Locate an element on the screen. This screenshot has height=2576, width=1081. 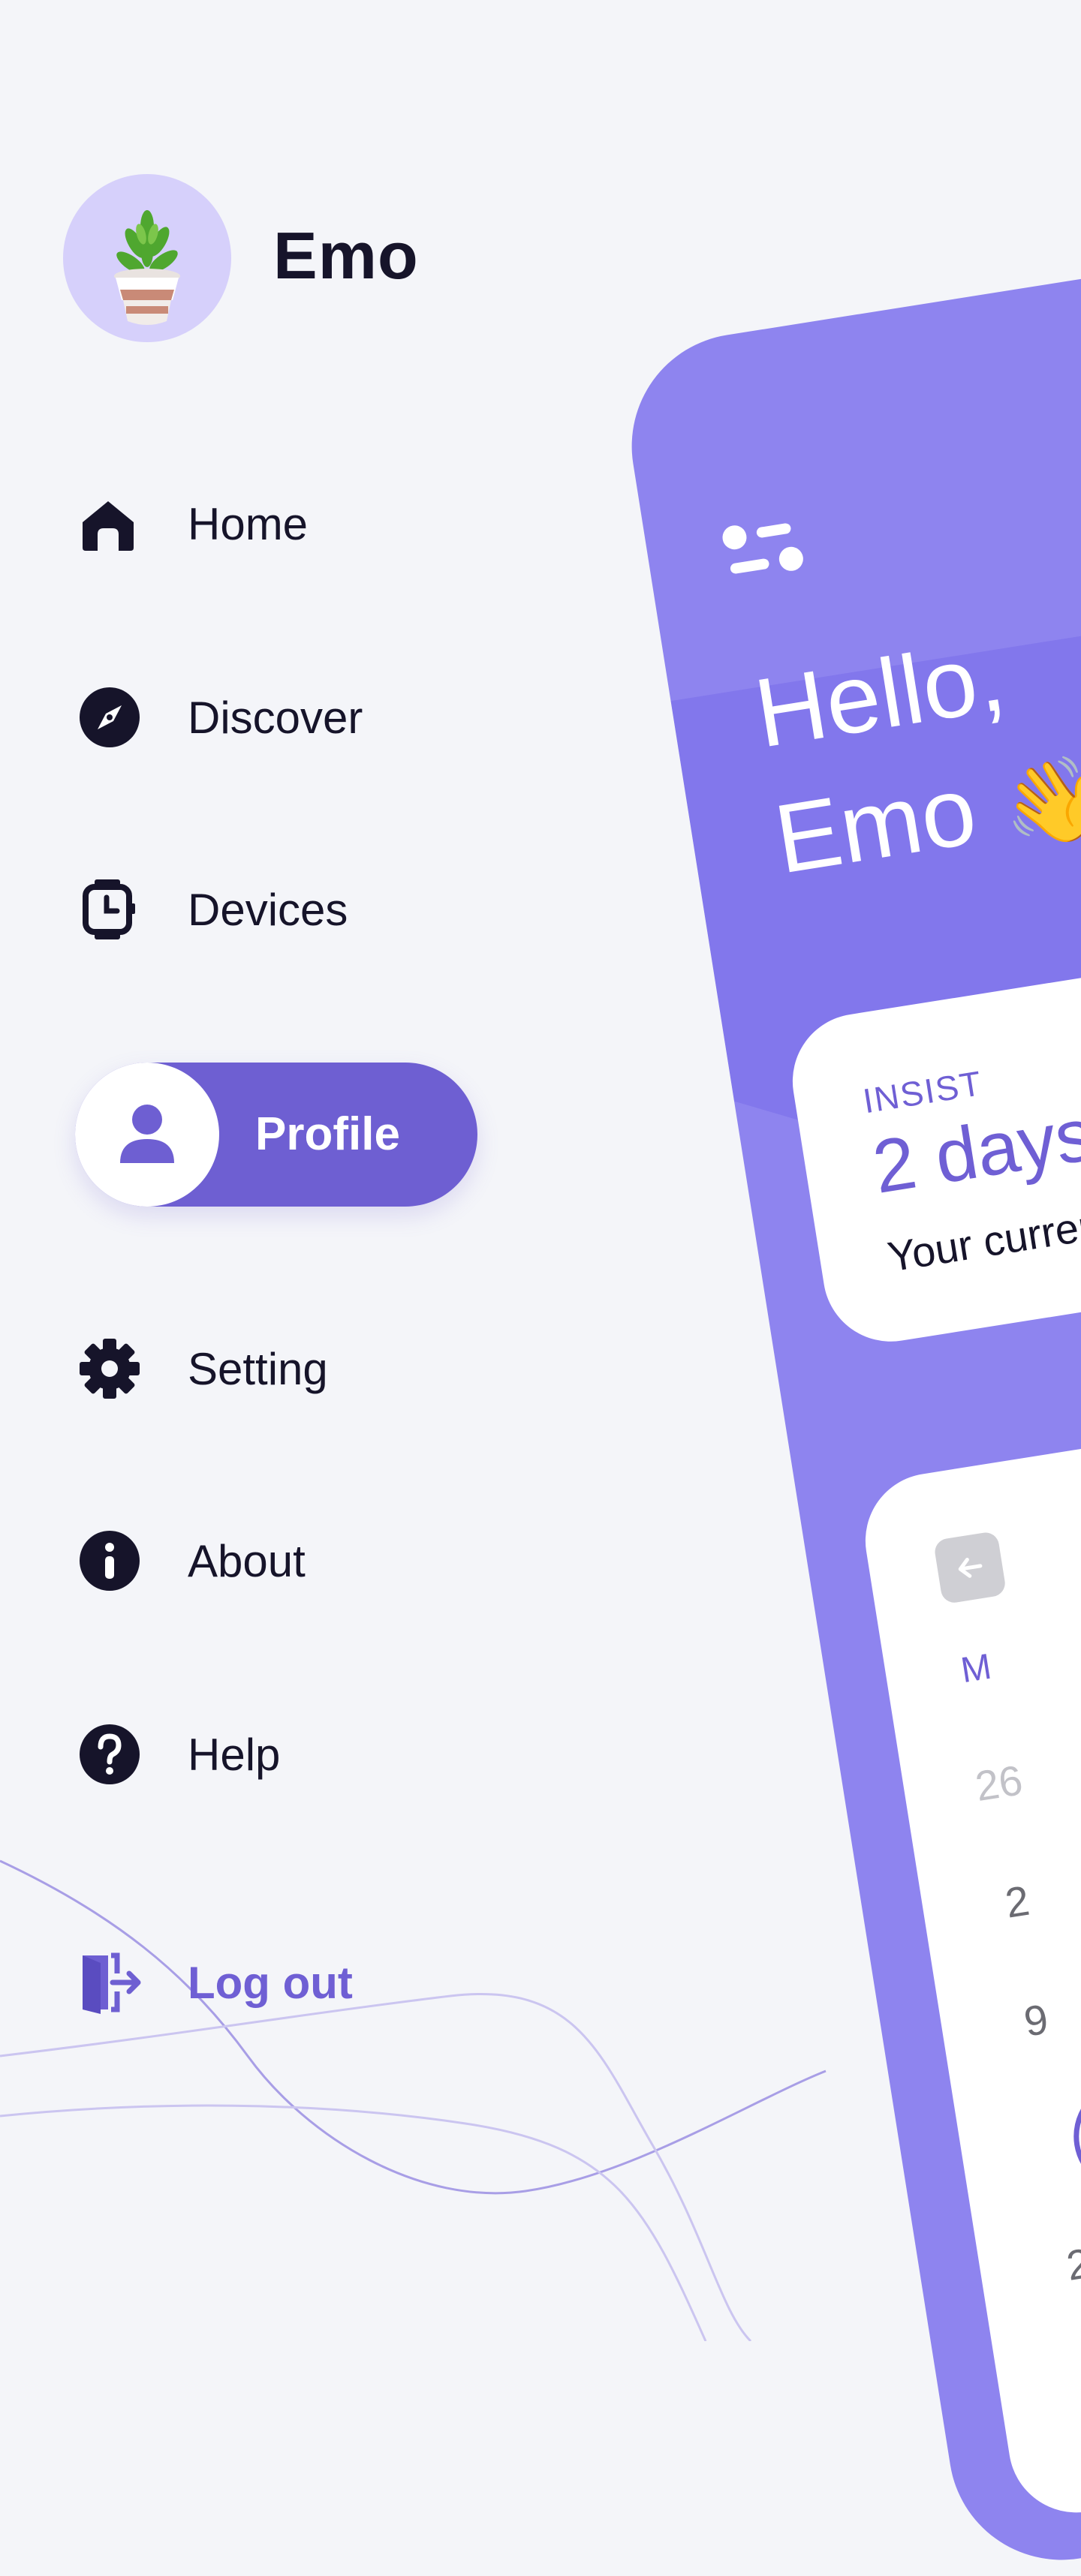
menu-icon is located at coordinates (764, 549).